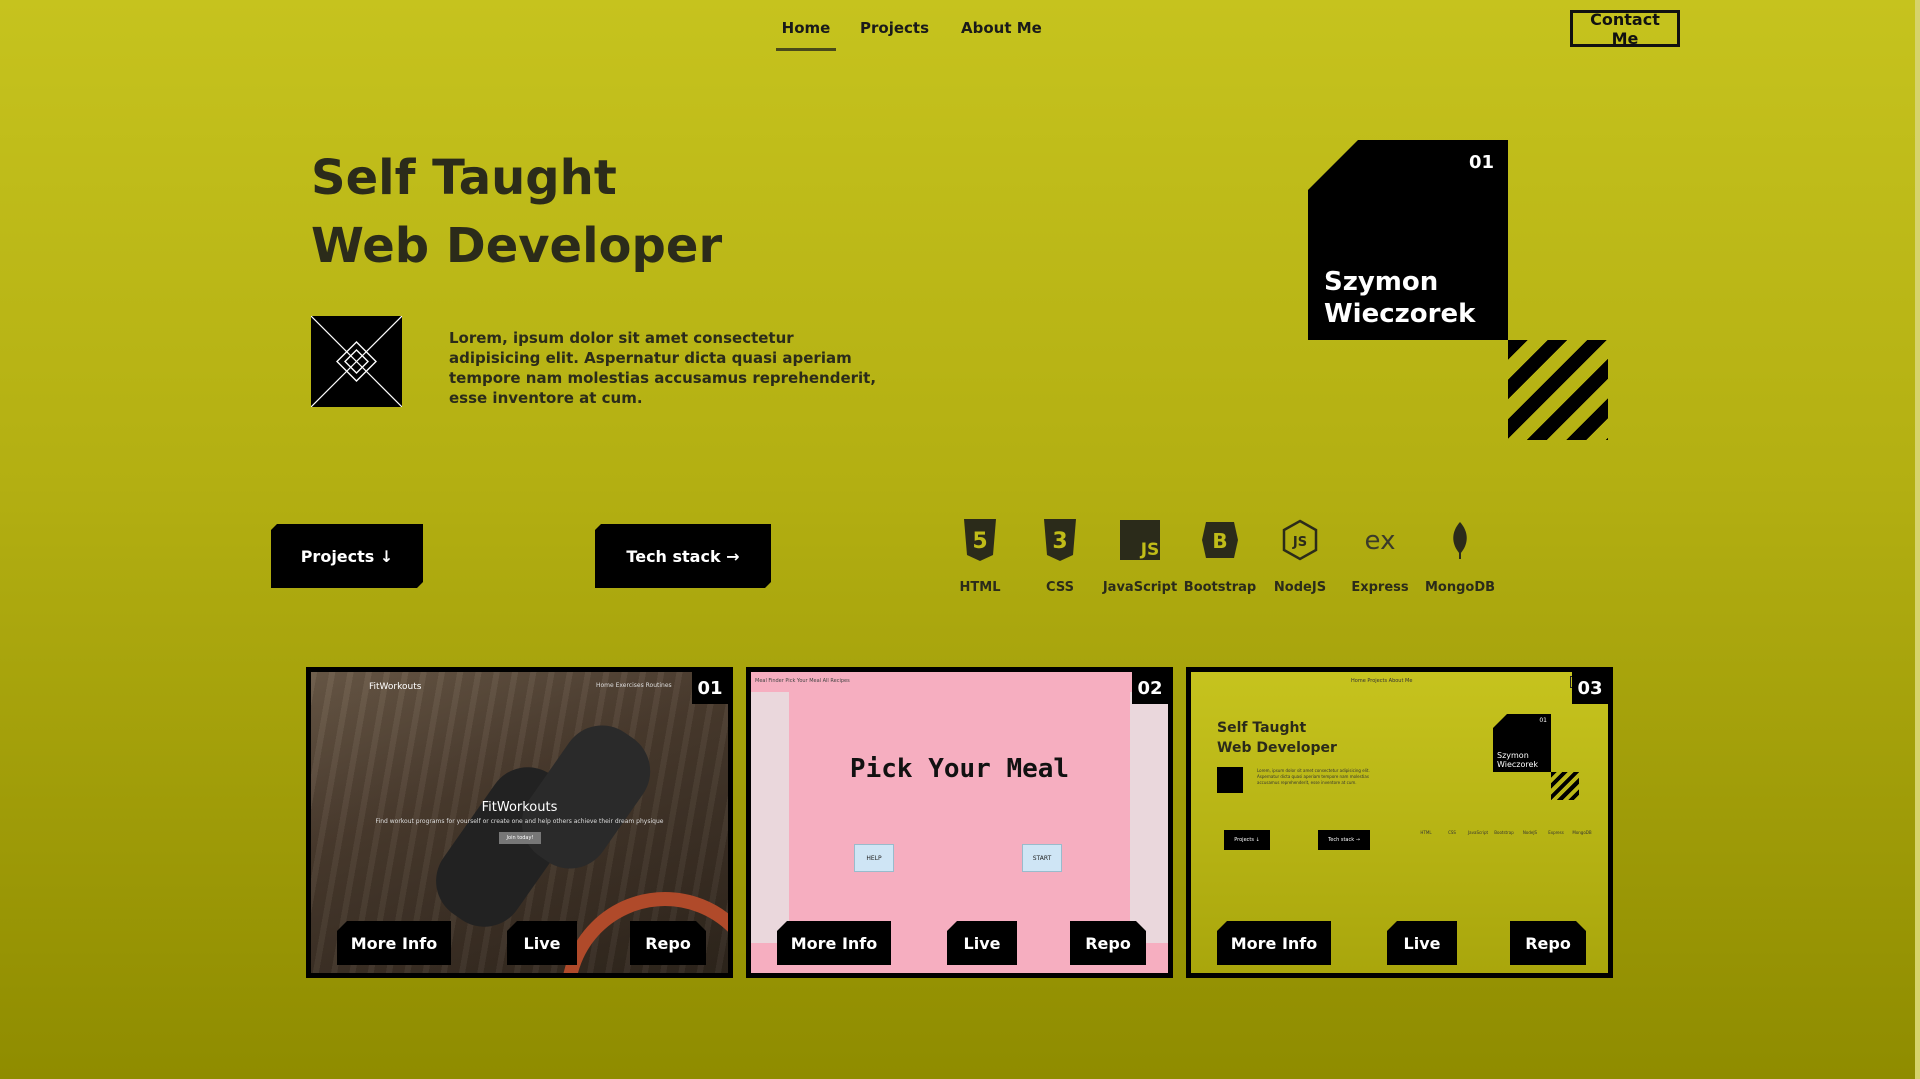 Image resolution: width=1920 pixels, height=1079 pixels. What do you see at coordinates (634, 685) in the screenshot?
I see `preview-nav: Home Exercises Routines` at bounding box center [634, 685].